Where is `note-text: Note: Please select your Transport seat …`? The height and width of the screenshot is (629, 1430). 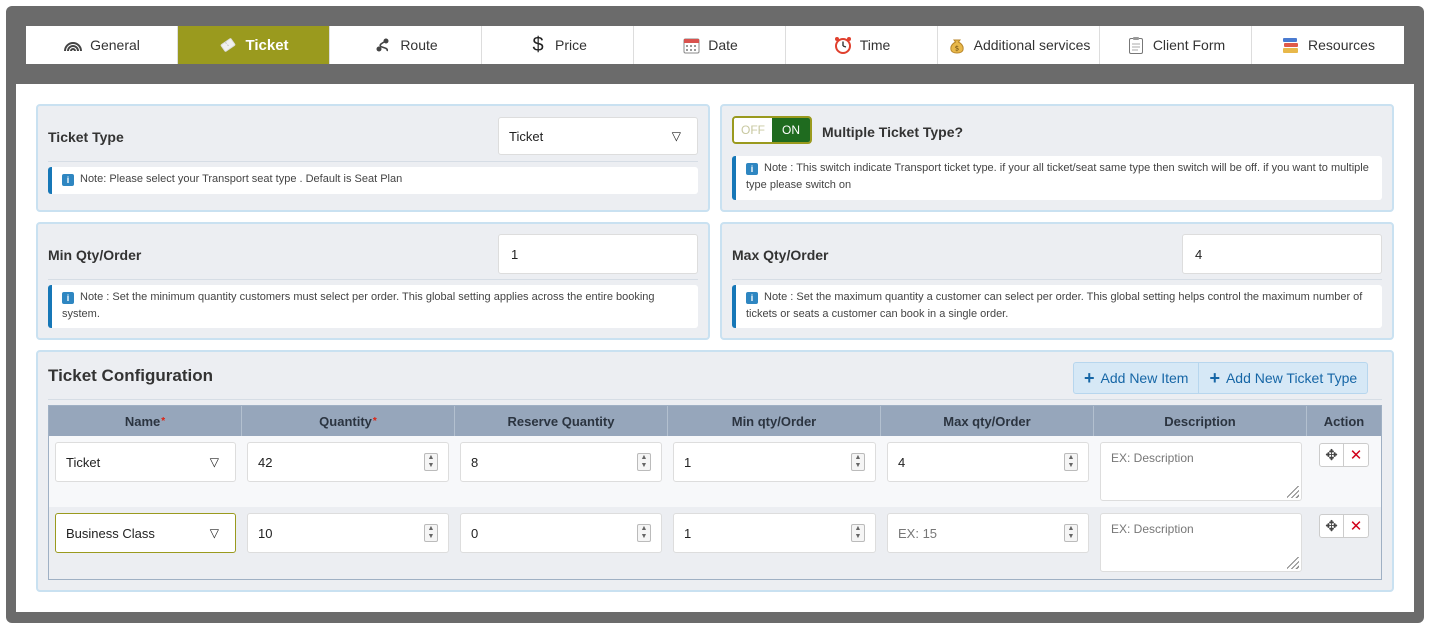
note-text: Note: Please select your Transport seat … is located at coordinates (241, 179).